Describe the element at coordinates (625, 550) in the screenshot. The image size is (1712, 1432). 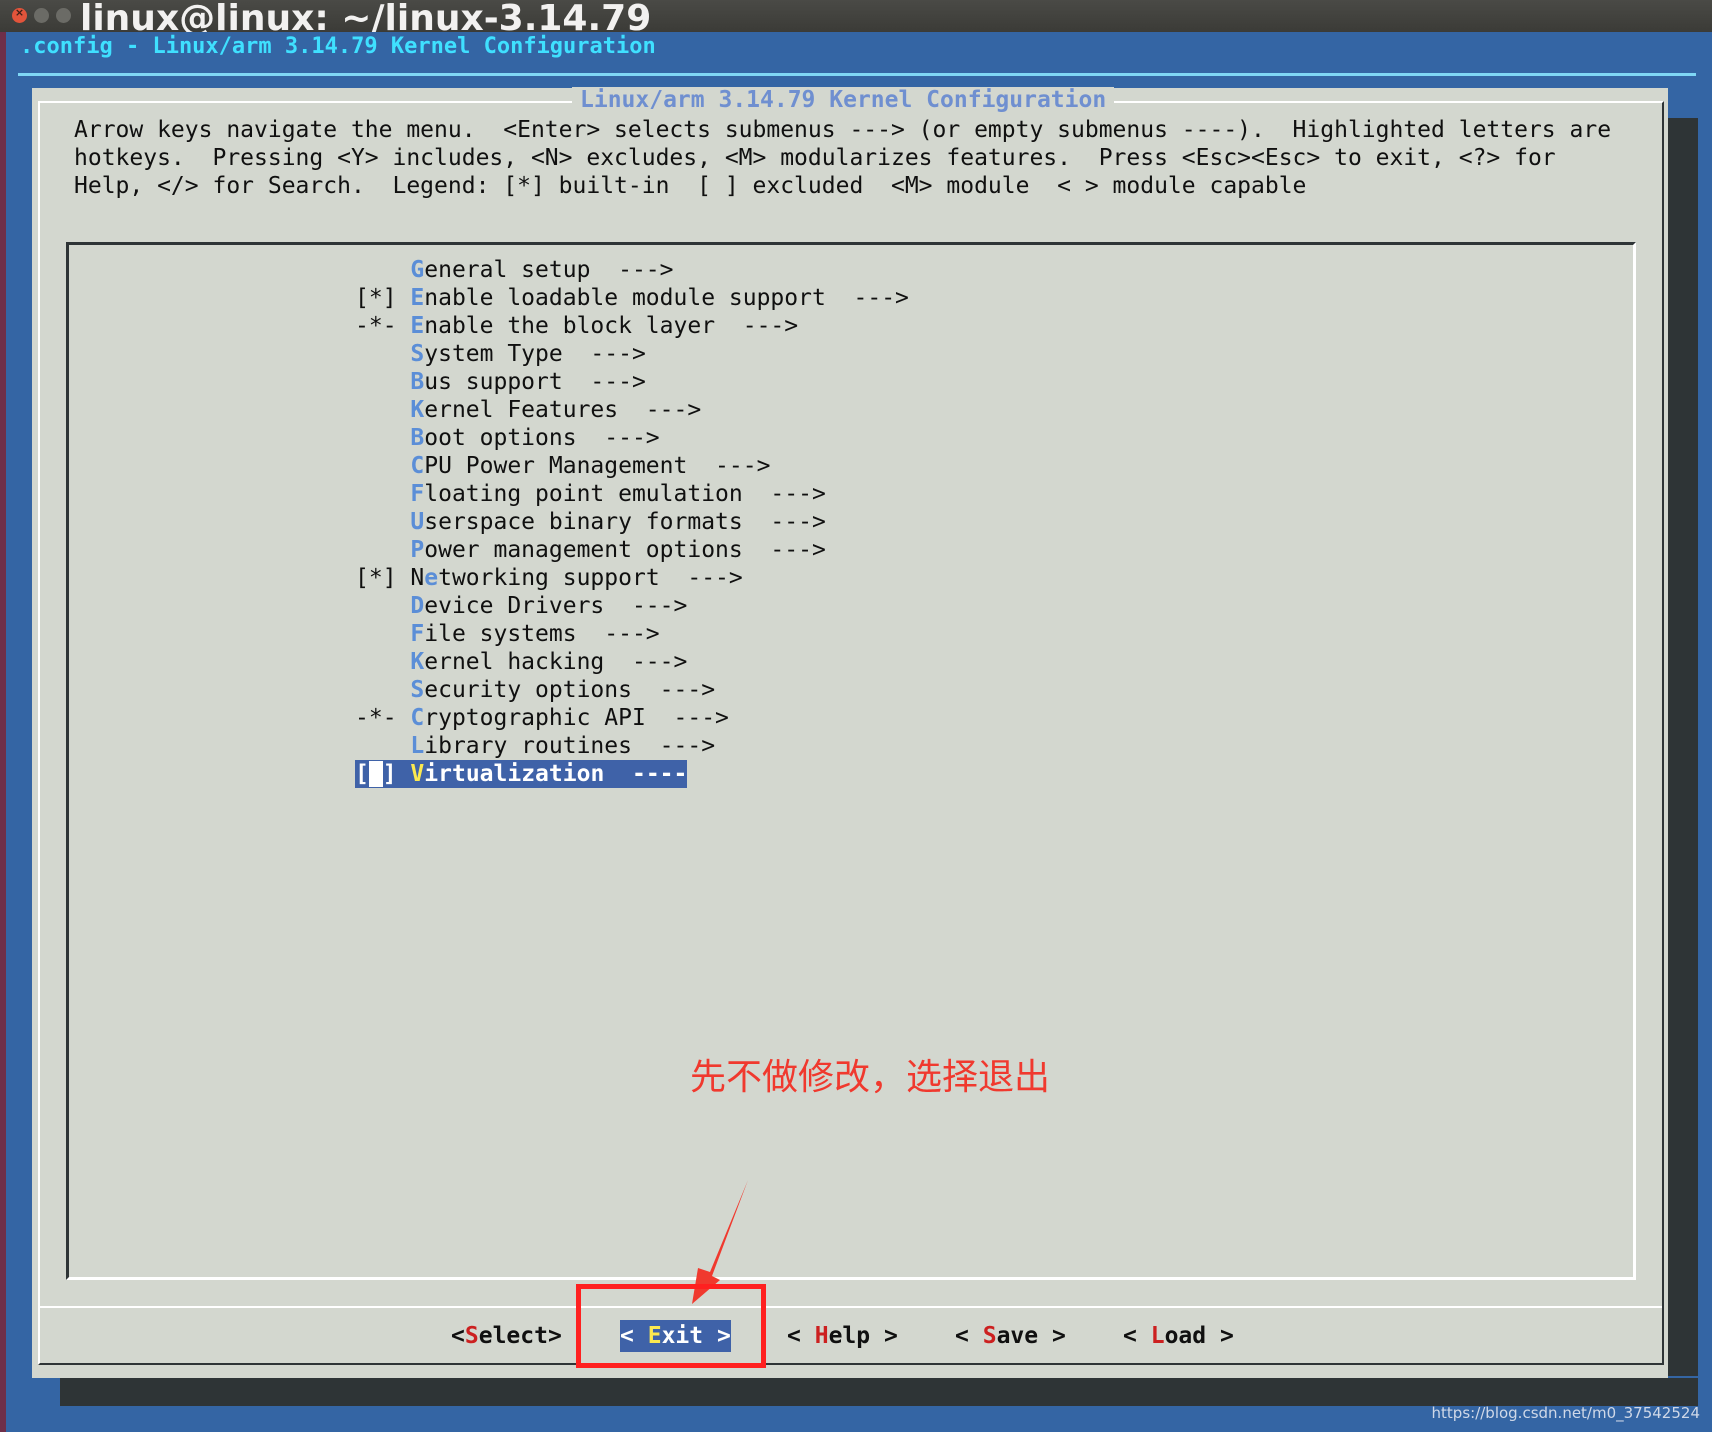
I see `menu-item-label: ower management options --->` at that location.